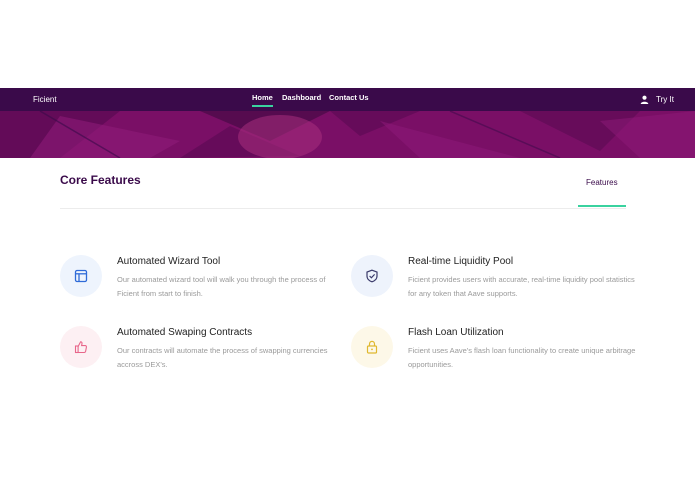 The image size is (695, 494). Describe the element at coordinates (185, 332) in the screenshot. I see `feature-title: Automated Swaping Contracts` at that location.